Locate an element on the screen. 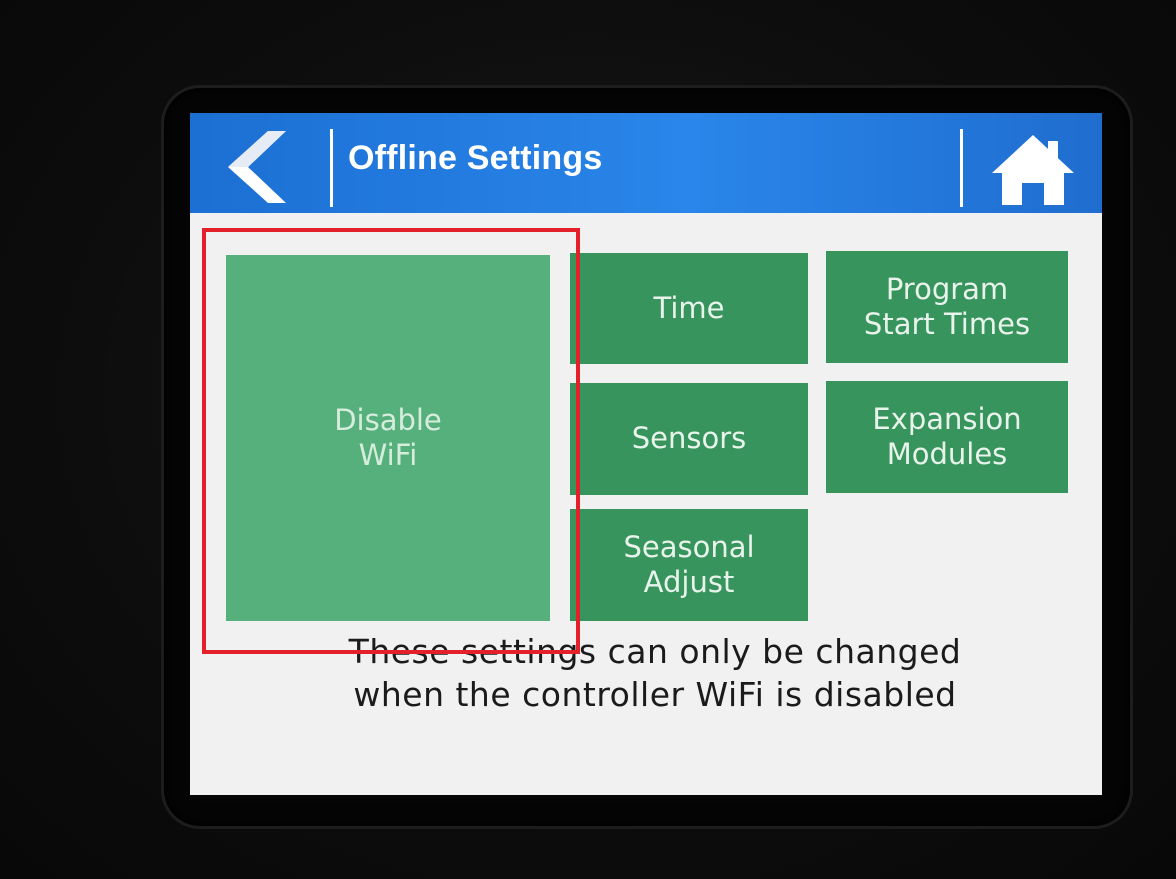  expansion-modules-label: Expansion Modules is located at coordinates (947, 436).